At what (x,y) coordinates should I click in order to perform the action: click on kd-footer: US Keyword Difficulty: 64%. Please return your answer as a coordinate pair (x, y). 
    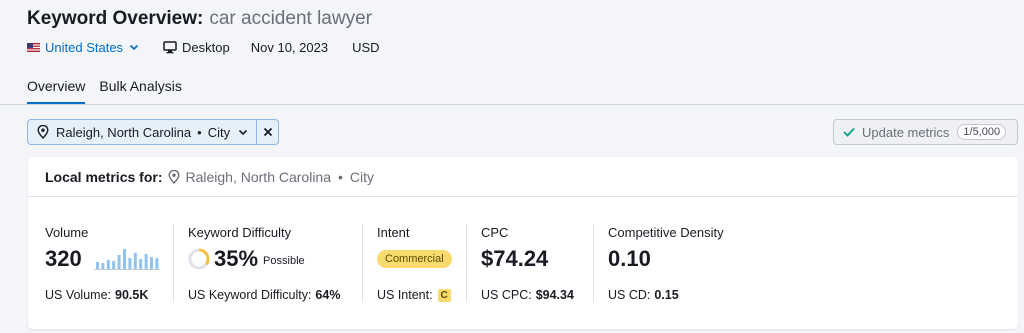
    Looking at the image, I should click on (264, 295).